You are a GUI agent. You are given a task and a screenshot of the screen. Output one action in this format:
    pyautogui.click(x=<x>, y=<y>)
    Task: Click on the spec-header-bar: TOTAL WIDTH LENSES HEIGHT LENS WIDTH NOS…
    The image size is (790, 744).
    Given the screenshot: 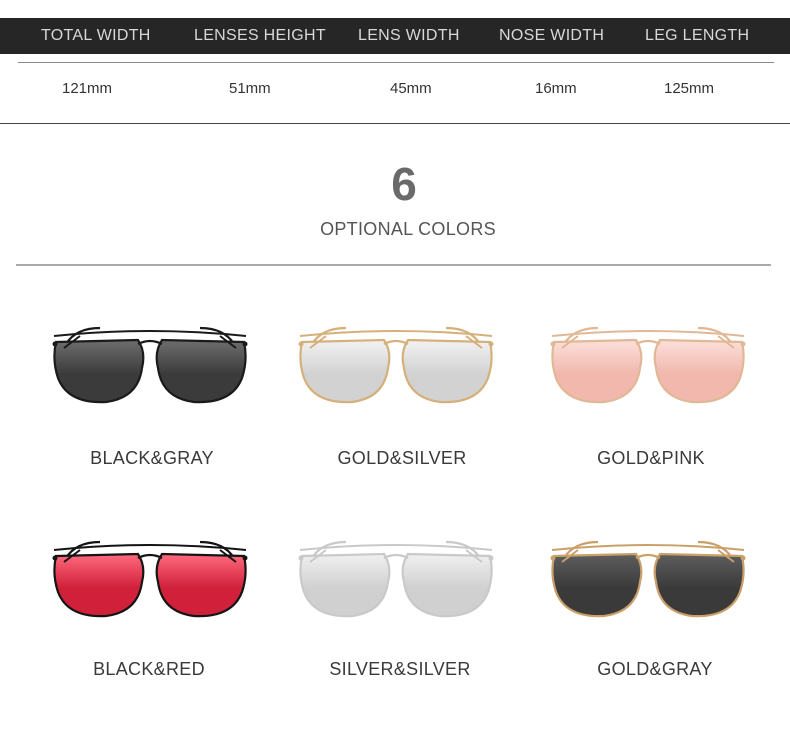 What is the action you would take?
    pyautogui.click(x=395, y=36)
    